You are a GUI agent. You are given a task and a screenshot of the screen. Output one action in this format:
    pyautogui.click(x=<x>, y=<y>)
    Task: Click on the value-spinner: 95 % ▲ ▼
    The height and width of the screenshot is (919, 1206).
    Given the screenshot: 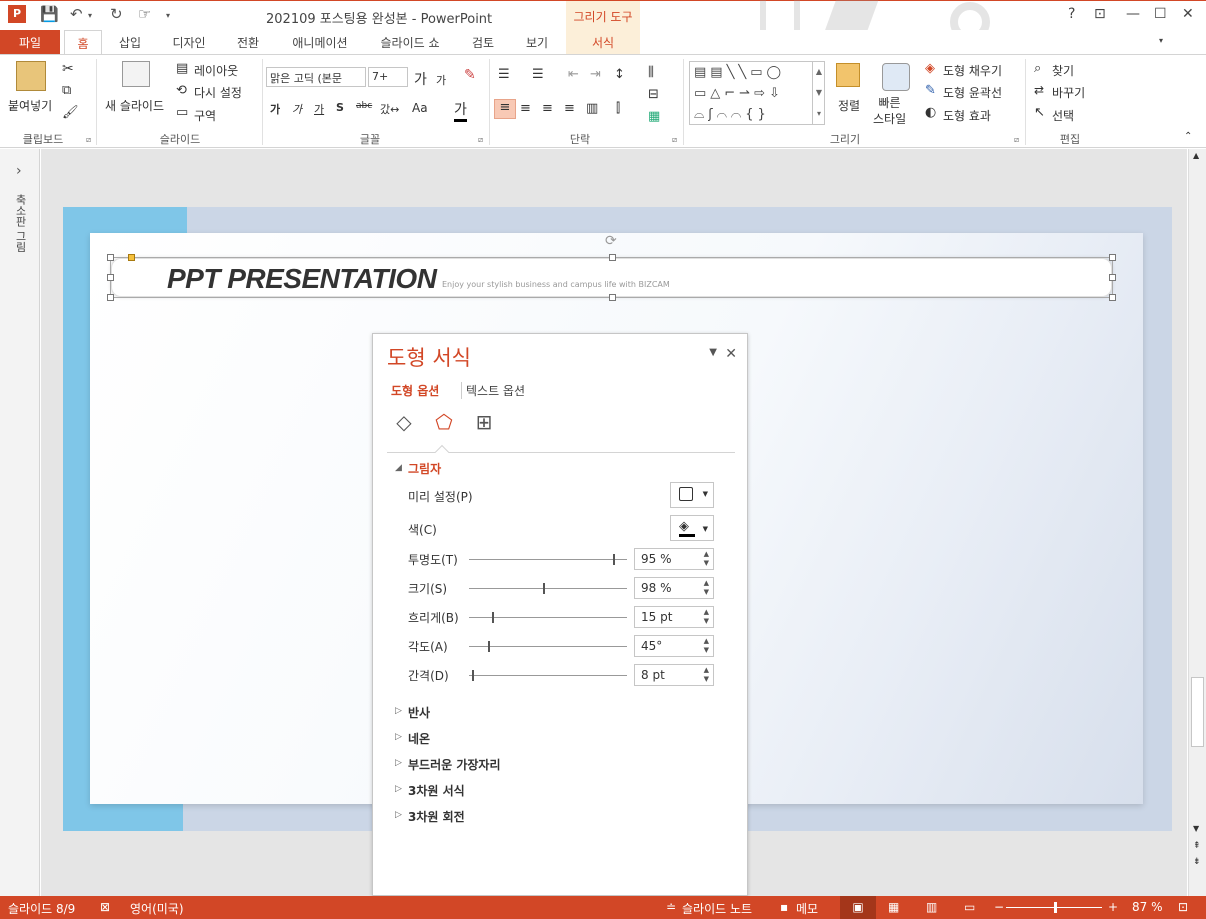 What is the action you would take?
    pyautogui.click(x=674, y=559)
    